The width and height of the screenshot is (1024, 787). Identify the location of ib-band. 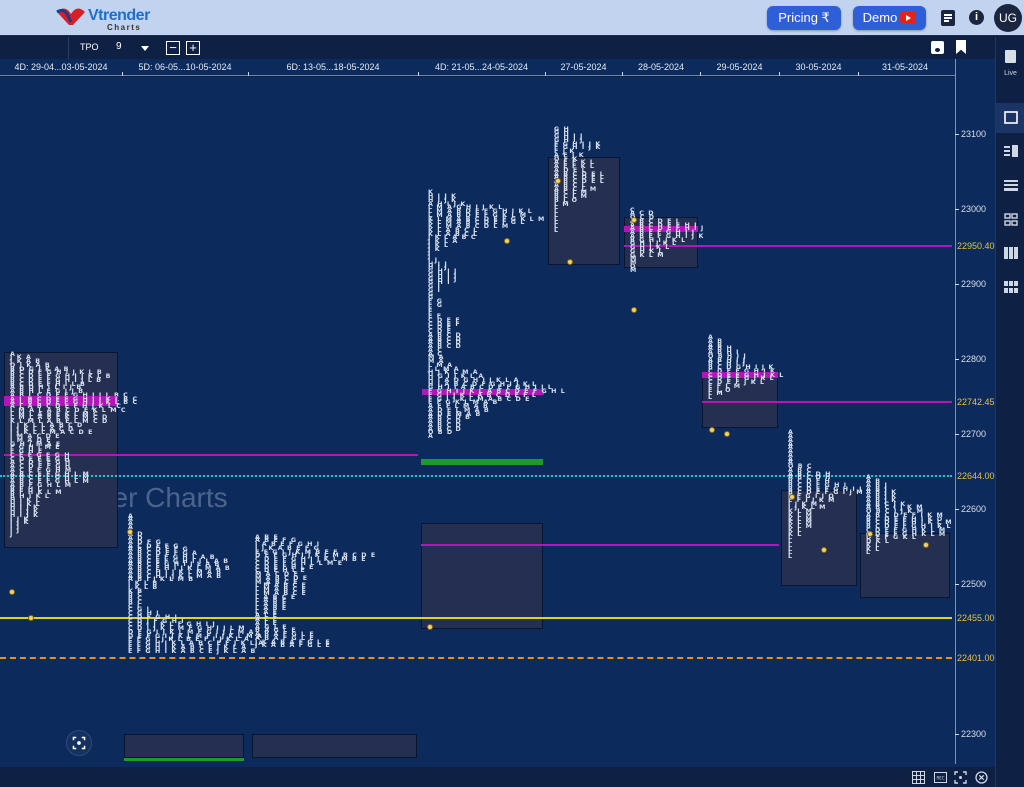
(482, 462).